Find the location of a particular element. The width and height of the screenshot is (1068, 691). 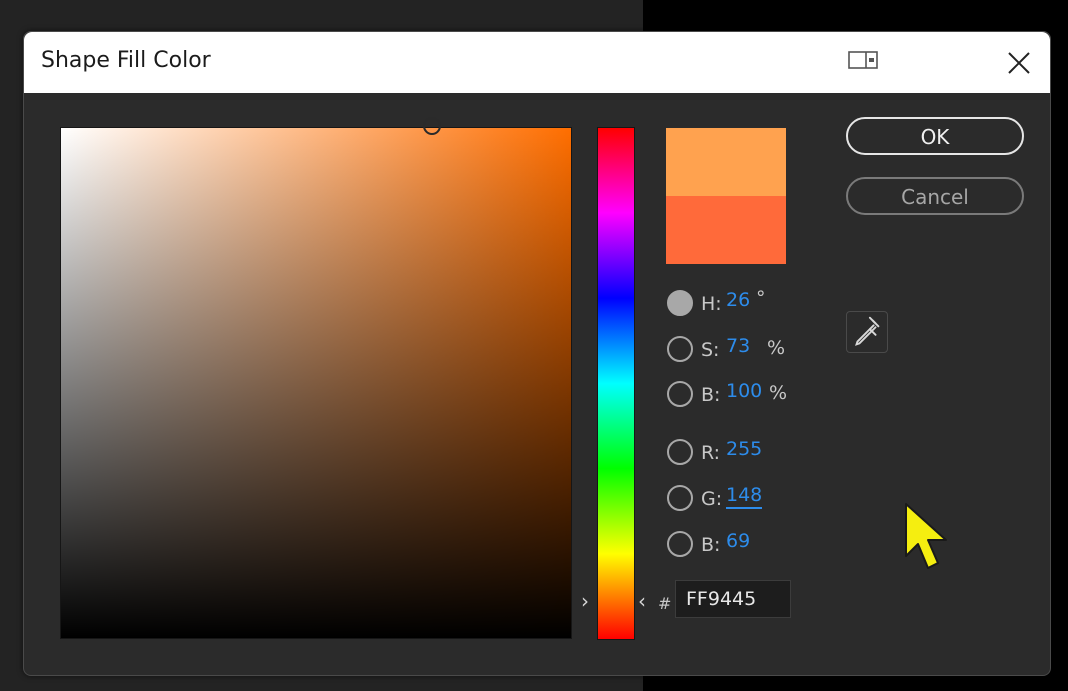

new-color-swatch is located at coordinates (726, 162).